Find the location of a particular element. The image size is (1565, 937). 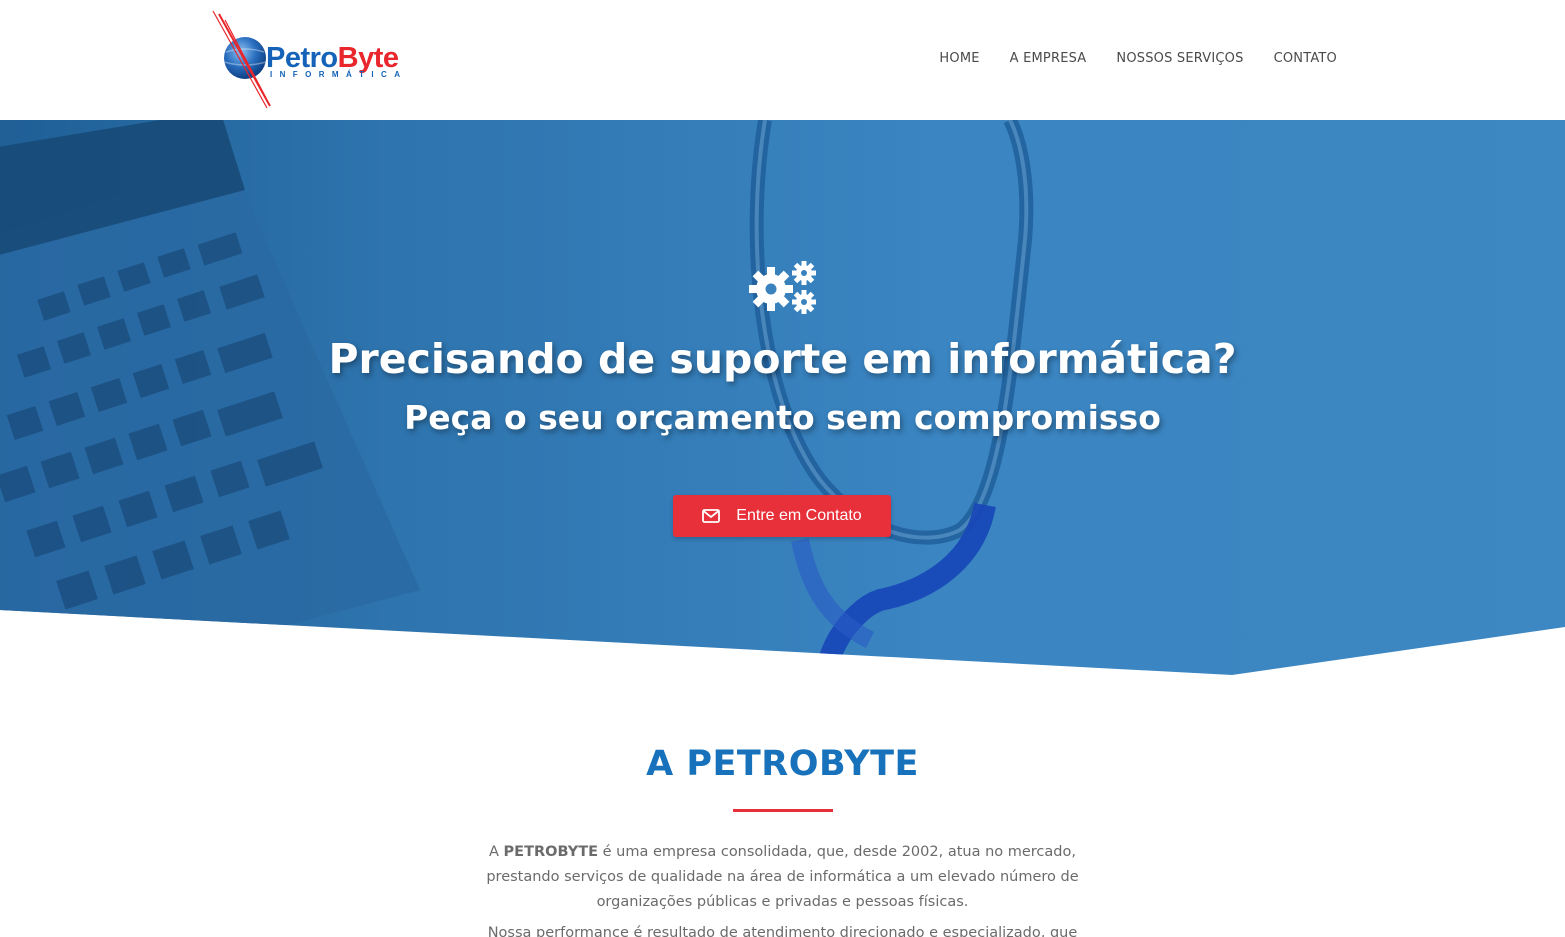

petrobyte-logo: PetroByte INFORMÁTICA is located at coordinates (317, 60).